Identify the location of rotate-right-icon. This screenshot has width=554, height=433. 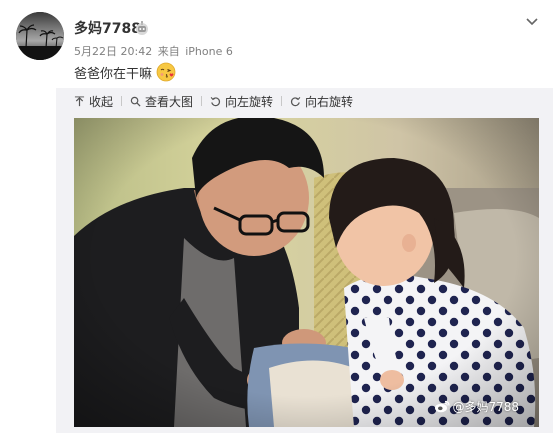
(295, 101).